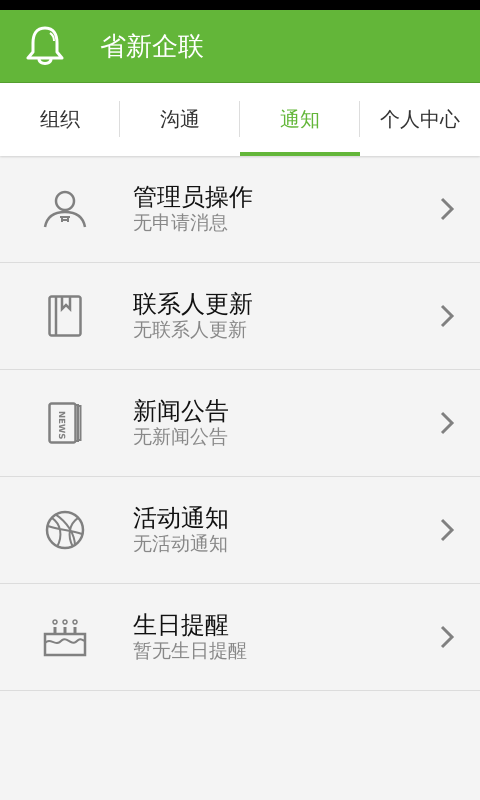 This screenshot has width=480, height=800. What do you see at coordinates (181, 518) in the screenshot?
I see `row-title: 活动通知` at bounding box center [181, 518].